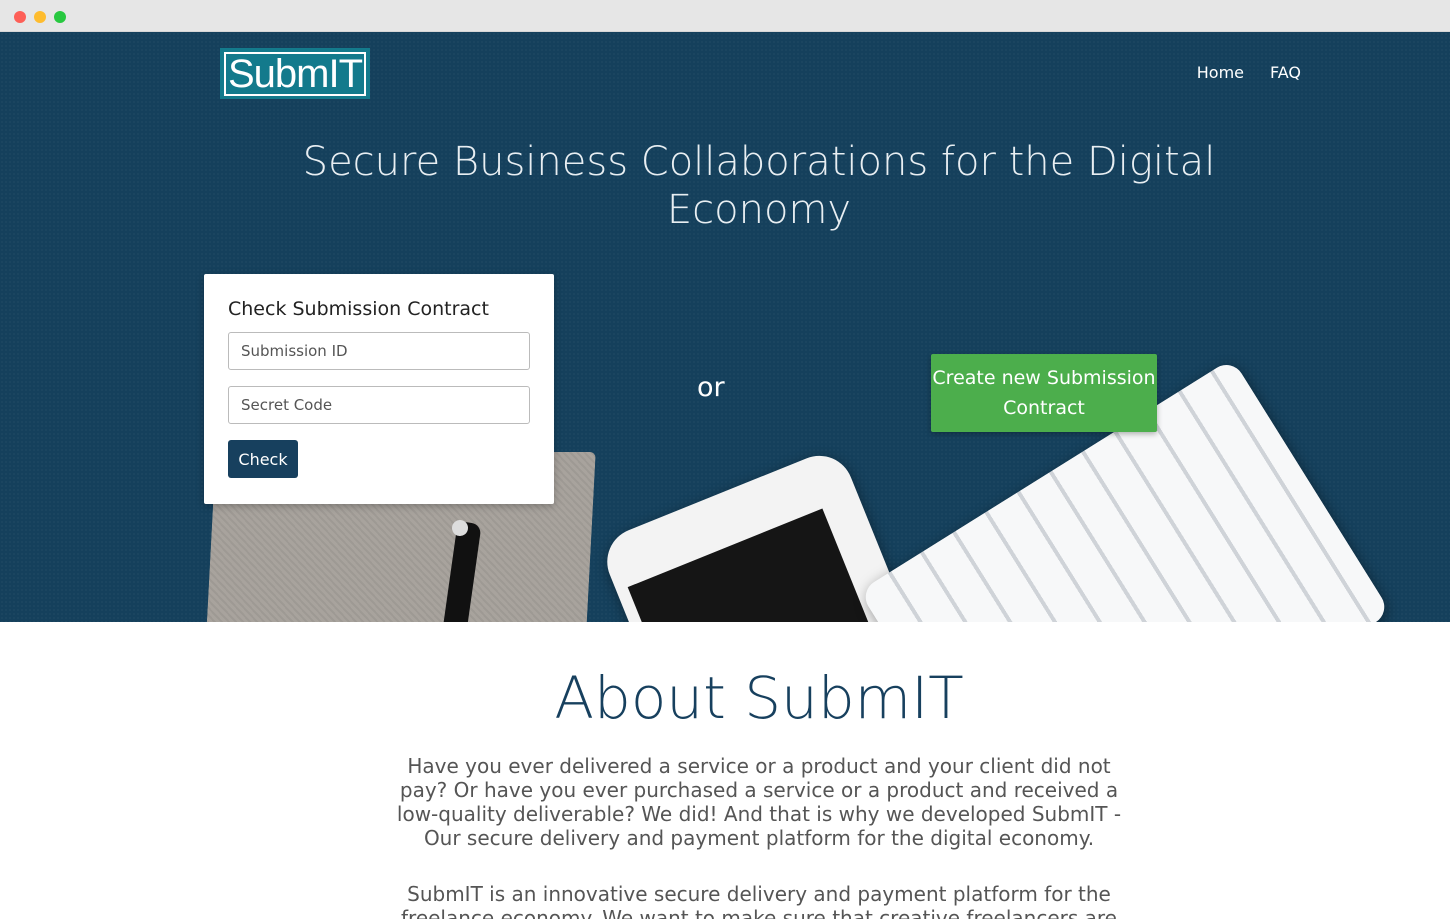  Describe the element at coordinates (711, 387) in the screenshot. I see `or-separator: or` at that location.